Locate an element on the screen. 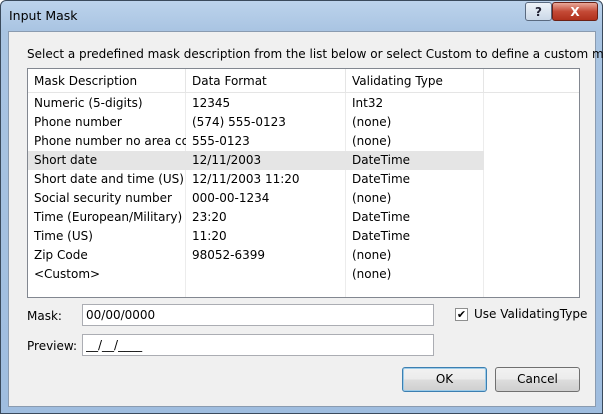  mask-input is located at coordinates (258, 315).